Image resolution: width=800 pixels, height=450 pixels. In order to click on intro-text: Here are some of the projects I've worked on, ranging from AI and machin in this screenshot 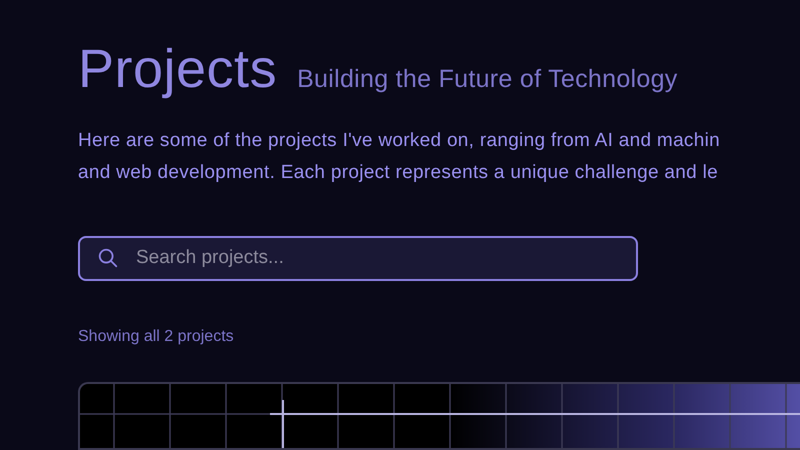, I will do `click(399, 141)`.